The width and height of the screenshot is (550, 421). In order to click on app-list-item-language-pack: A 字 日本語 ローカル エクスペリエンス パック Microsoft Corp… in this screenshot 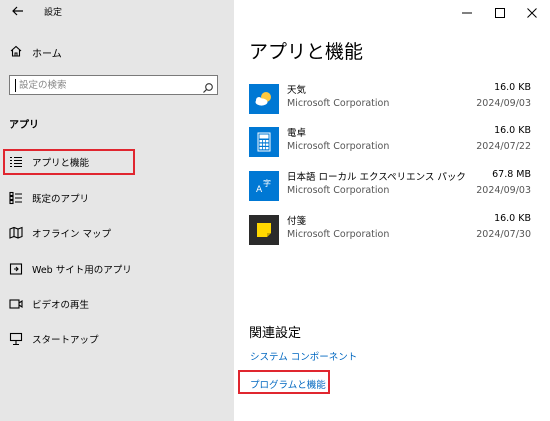, I will do `click(390, 186)`.